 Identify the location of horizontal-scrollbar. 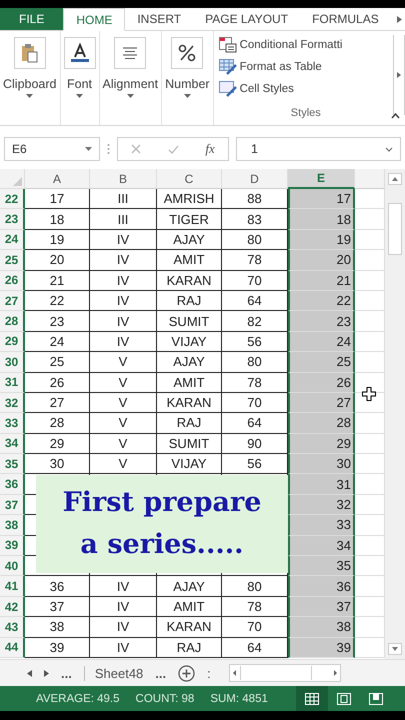
(284, 673).